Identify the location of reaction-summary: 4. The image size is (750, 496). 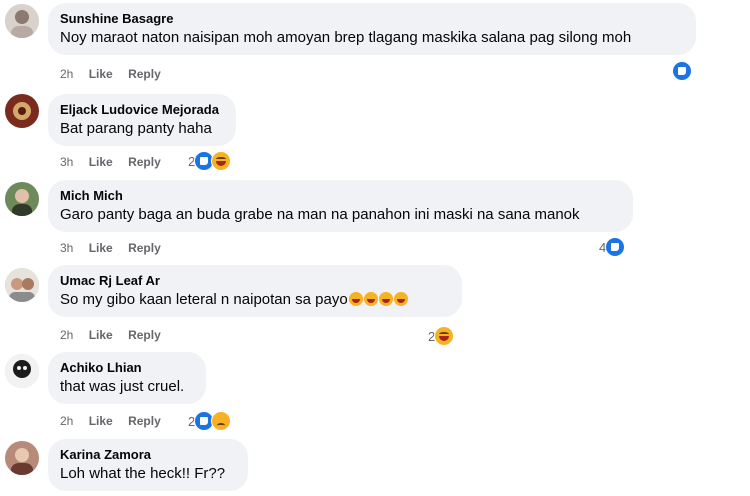
(612, 247).